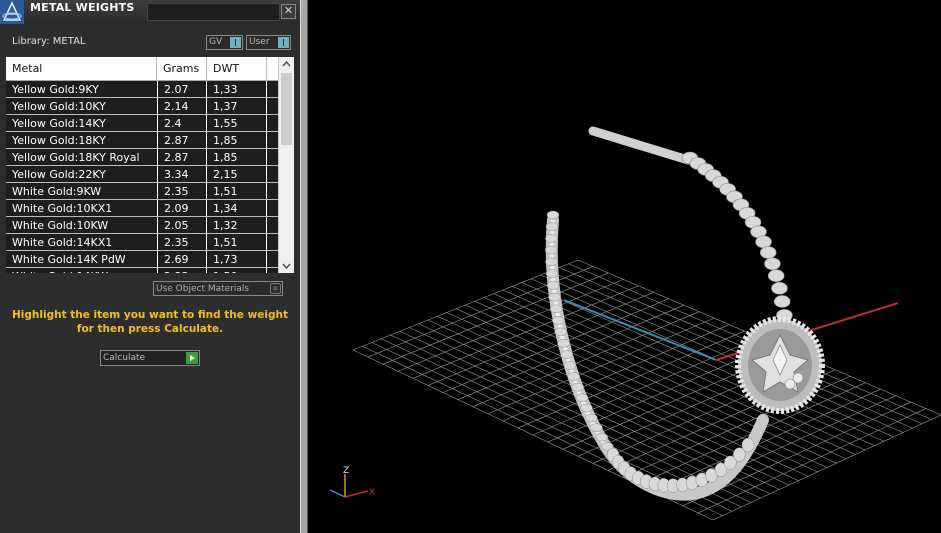 This screenshot has width=941, height=533. I want to click on cell-metal: White Gold:10KX1, so click(81, 208).